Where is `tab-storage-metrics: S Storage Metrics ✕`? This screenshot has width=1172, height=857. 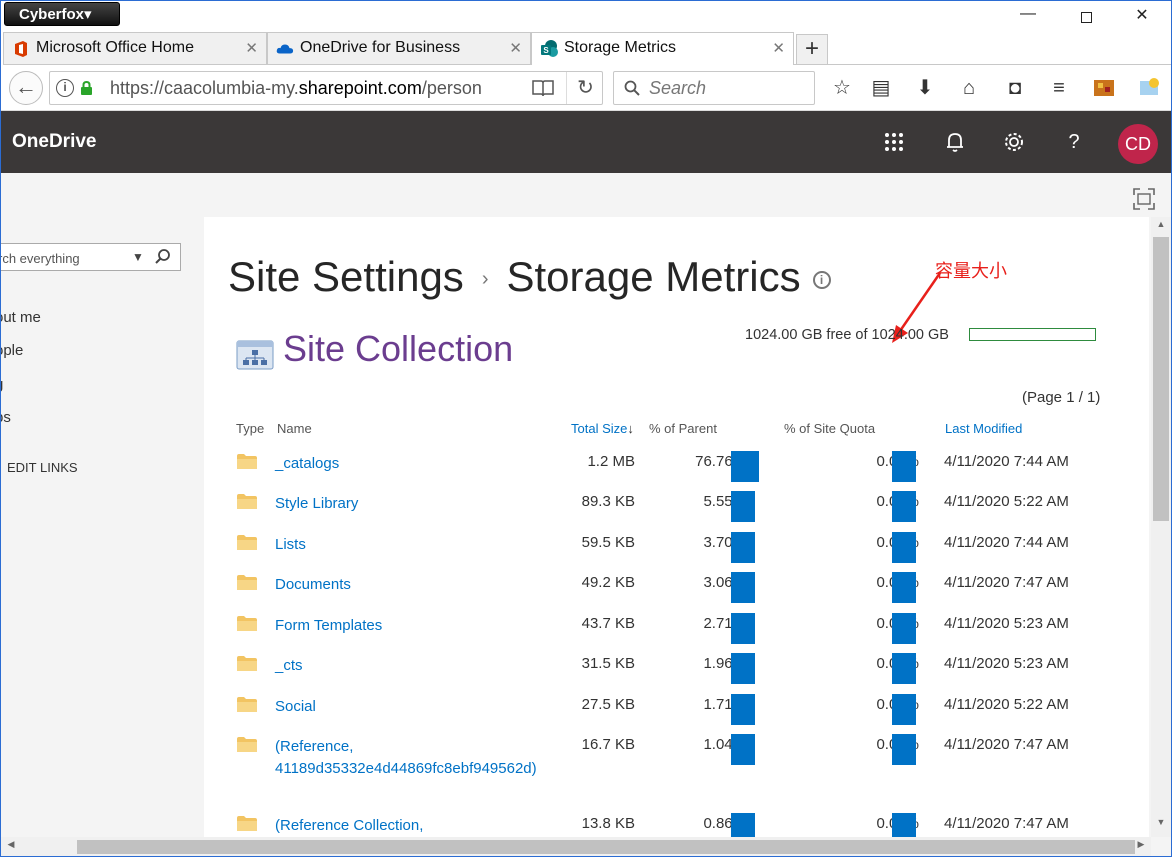
tab-storage-metrics: S Storage Metrics ✕ is located at coordinates (662, 48).